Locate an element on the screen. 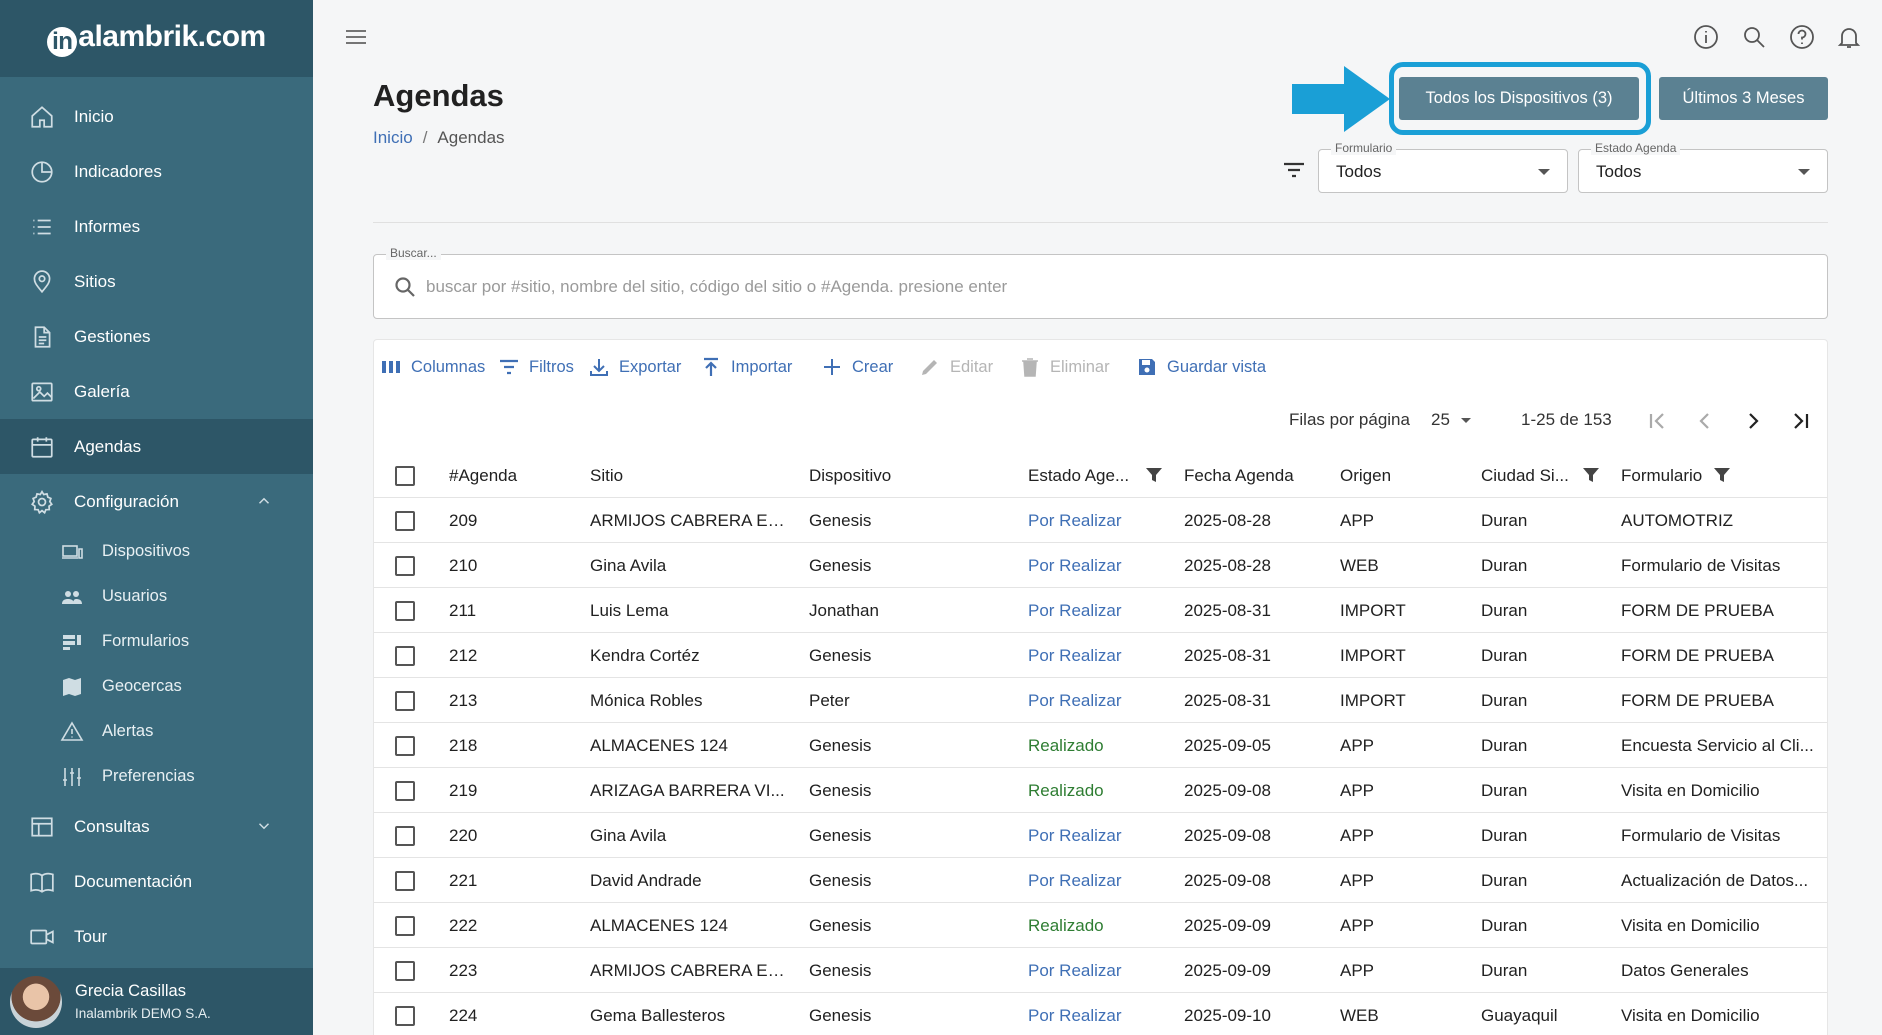 This screenshot has height=1035, width=1882. sidebar-item-inicio: Inicio is located at coordinates (156, 116).